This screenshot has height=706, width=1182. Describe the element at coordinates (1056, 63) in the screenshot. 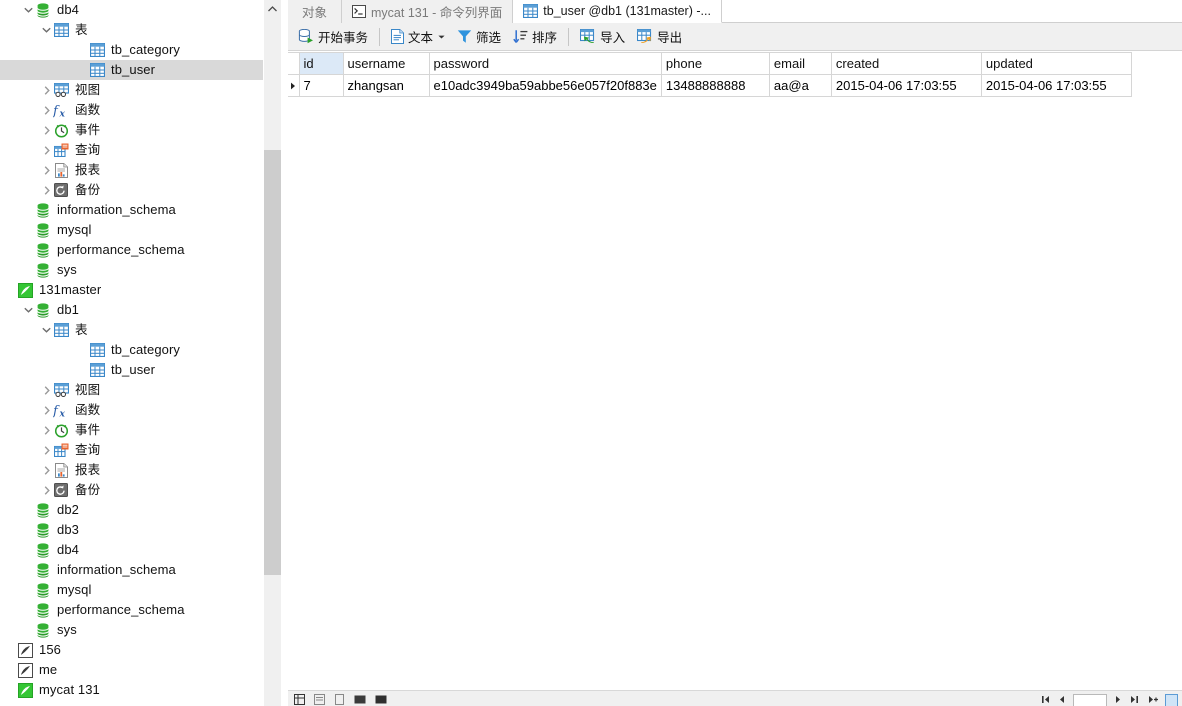

I see `column-header-updated: updated` at that location.